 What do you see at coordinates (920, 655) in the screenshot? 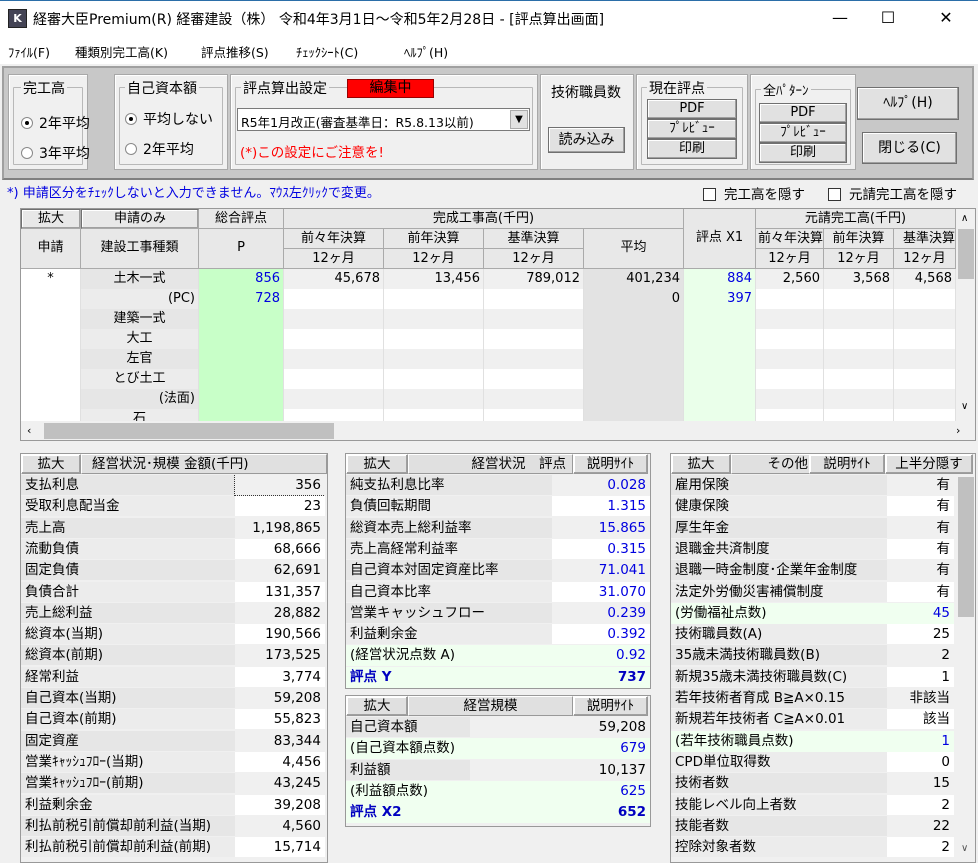
I see `row-value: 2` at bounding box center [920, 655].